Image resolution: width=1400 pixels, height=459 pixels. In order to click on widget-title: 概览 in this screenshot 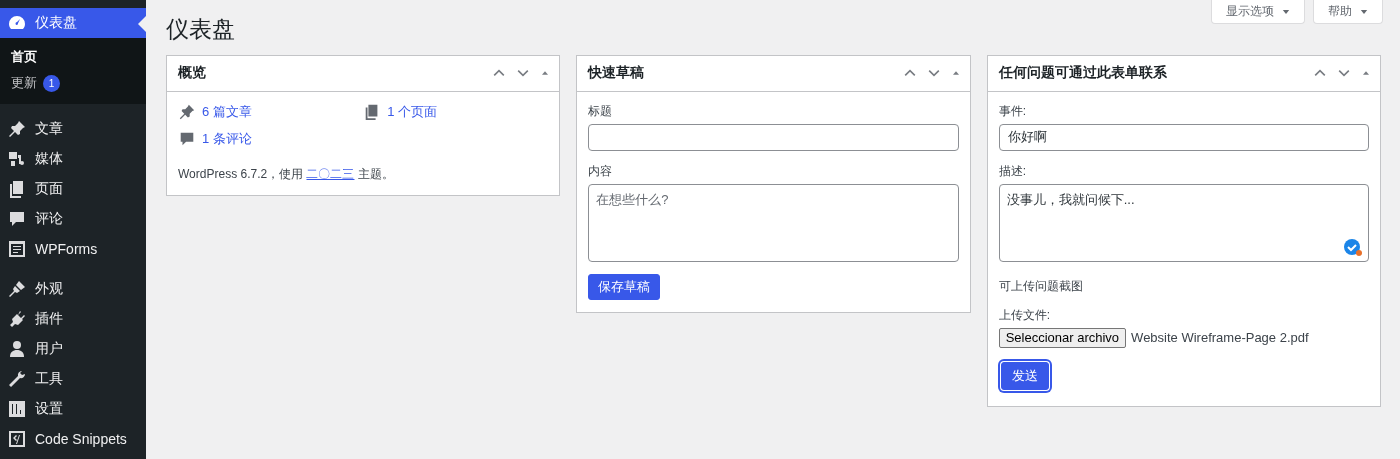, I will do `click(192, 73)`.